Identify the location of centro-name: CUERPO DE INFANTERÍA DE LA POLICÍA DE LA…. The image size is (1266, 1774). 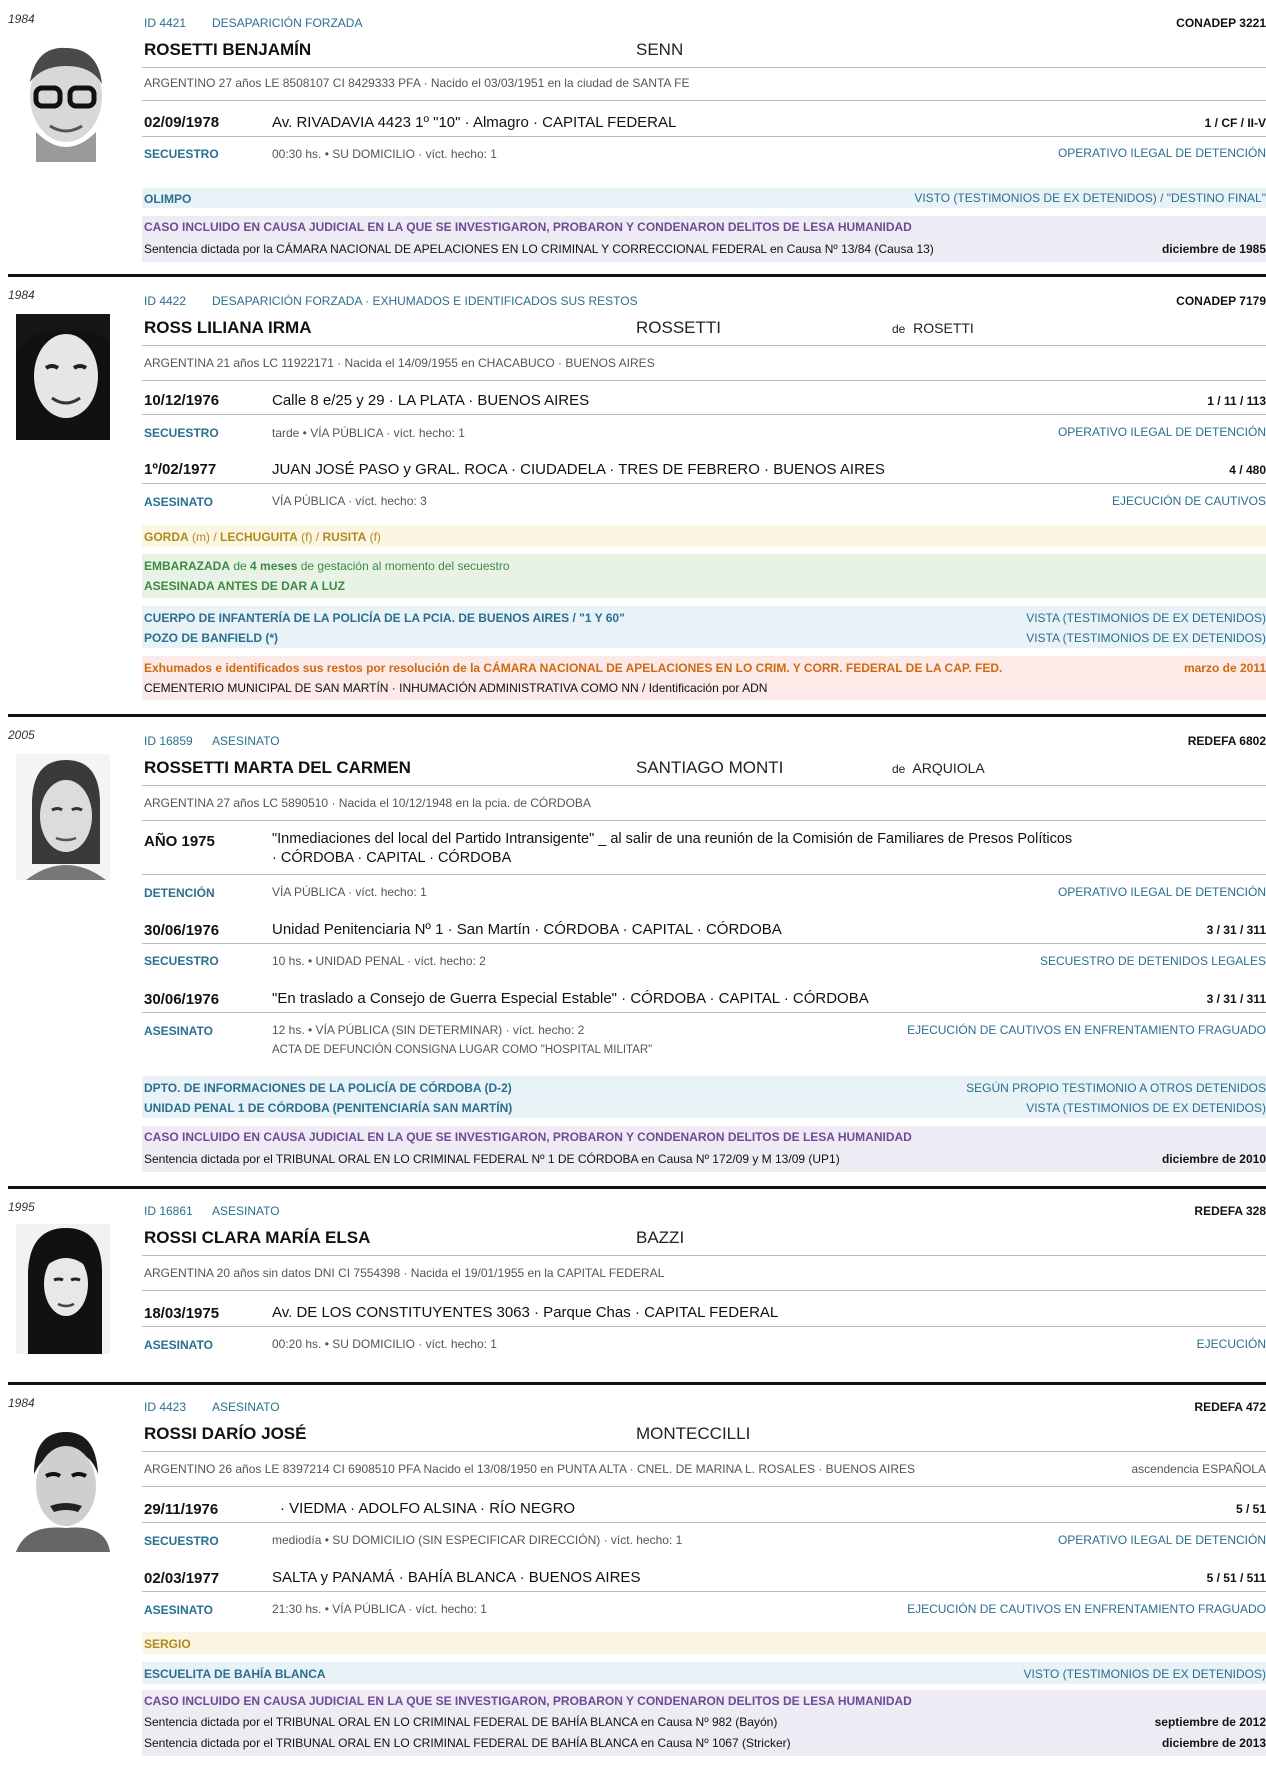
(384, 618).